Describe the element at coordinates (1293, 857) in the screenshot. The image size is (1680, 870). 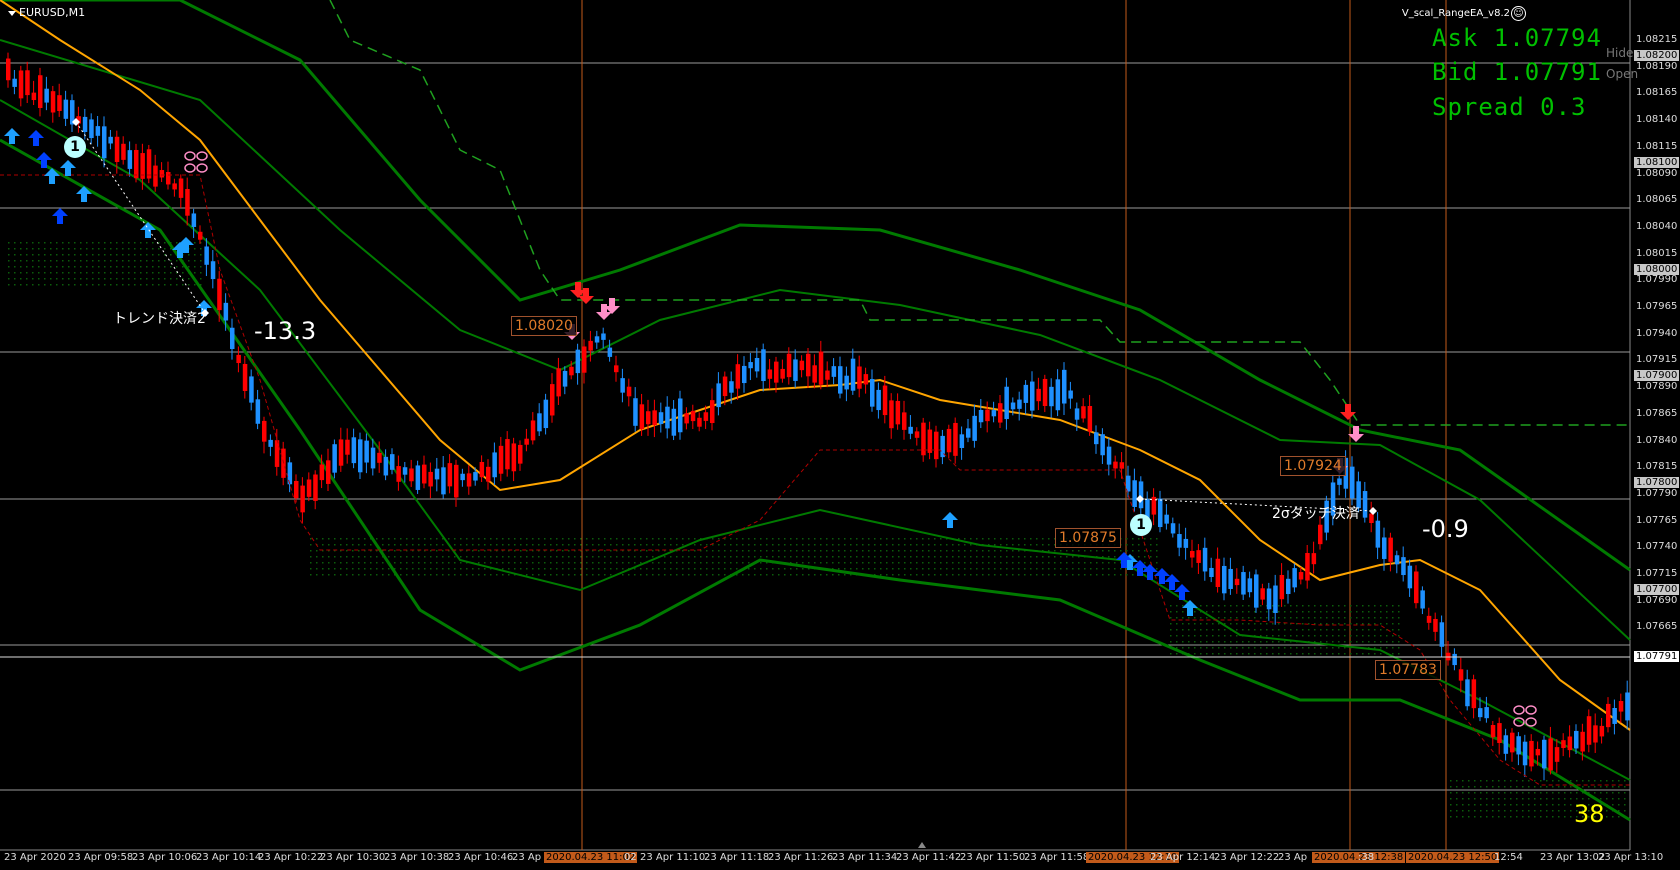
I see `time-tick-label: 23 Ap` at that location.